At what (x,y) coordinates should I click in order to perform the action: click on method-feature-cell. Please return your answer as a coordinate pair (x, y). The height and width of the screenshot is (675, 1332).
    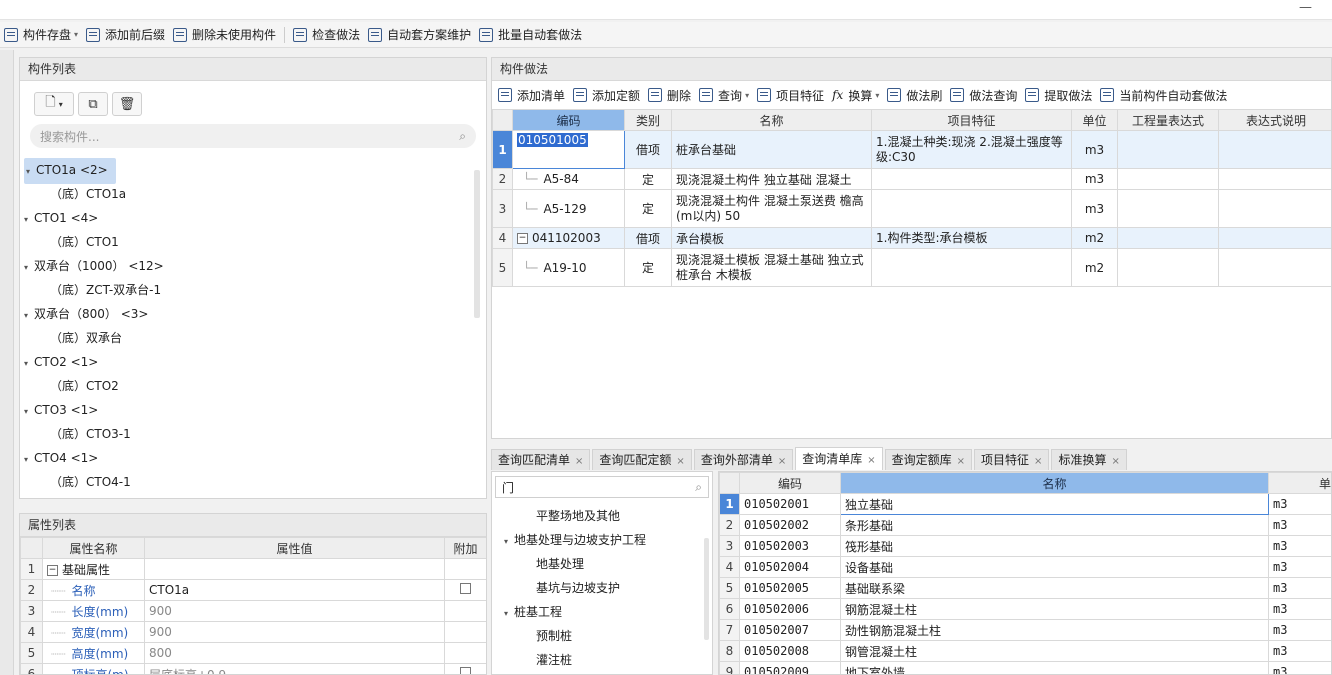
    Looking at the image, I should click on (971, 179).